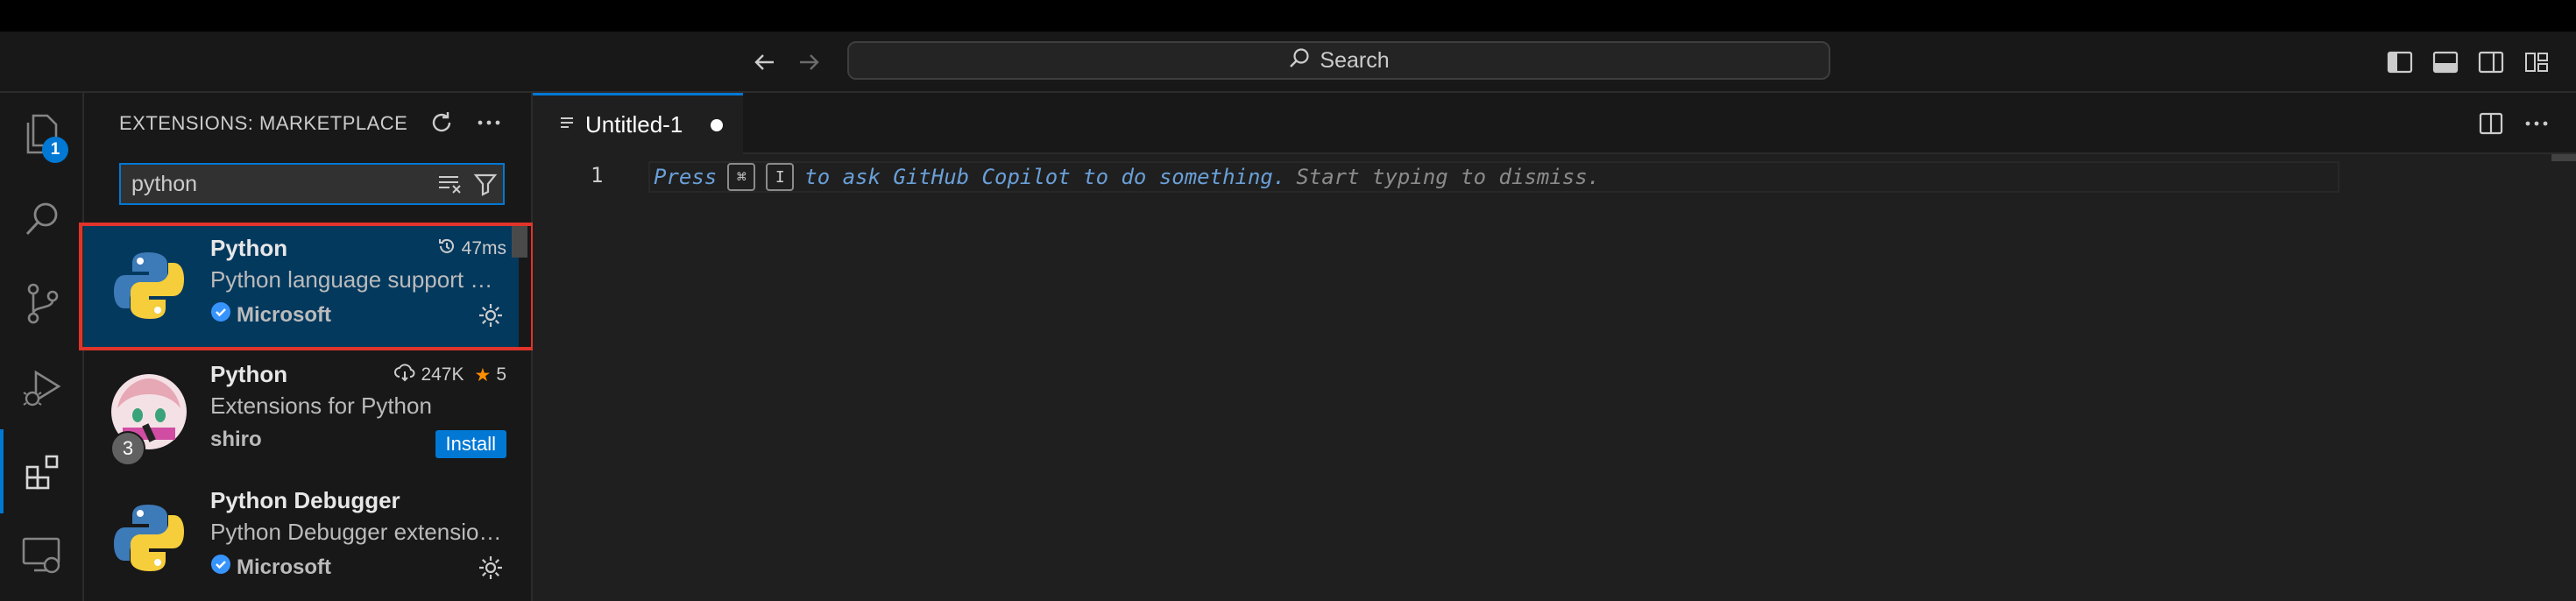  I want to click on clear-filter-icon, so click(450, 184).